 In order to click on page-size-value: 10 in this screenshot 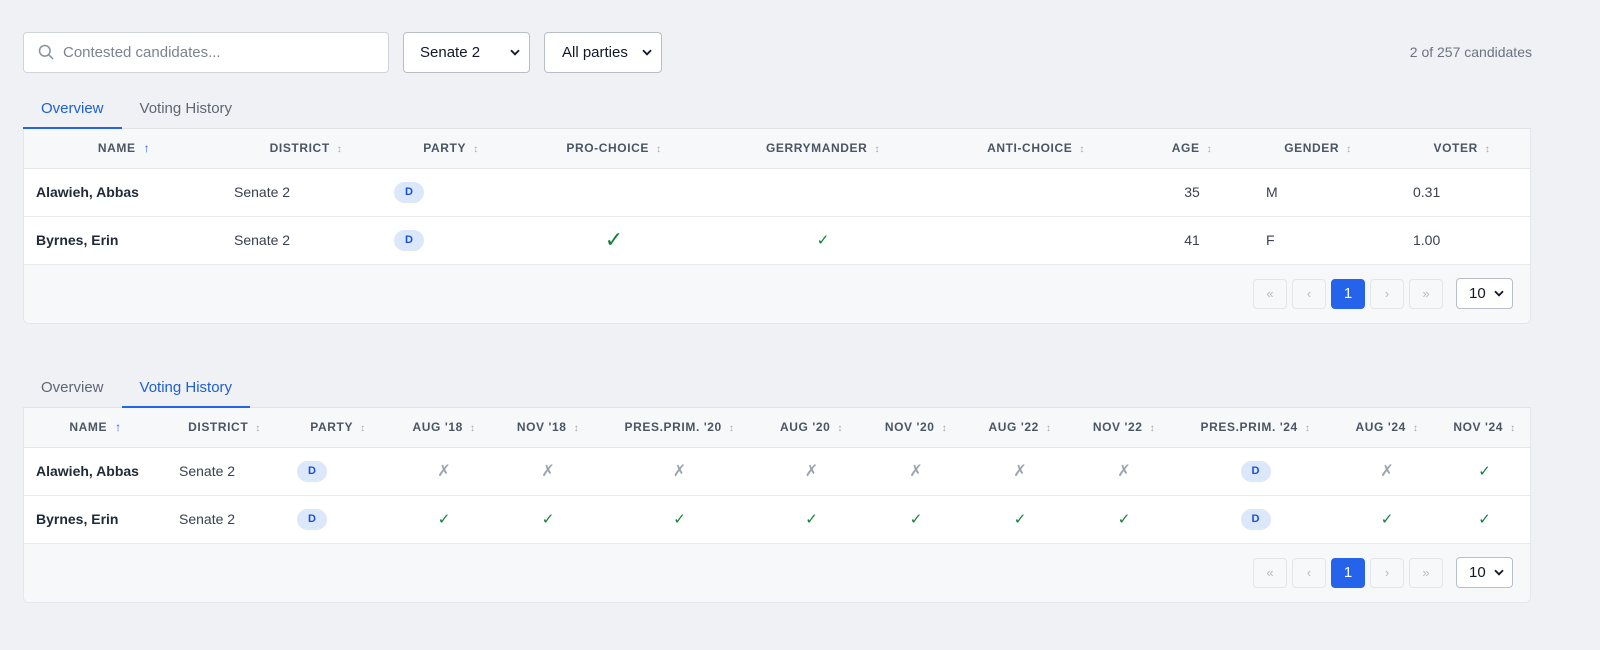, I will do `click(1477, 572)`.